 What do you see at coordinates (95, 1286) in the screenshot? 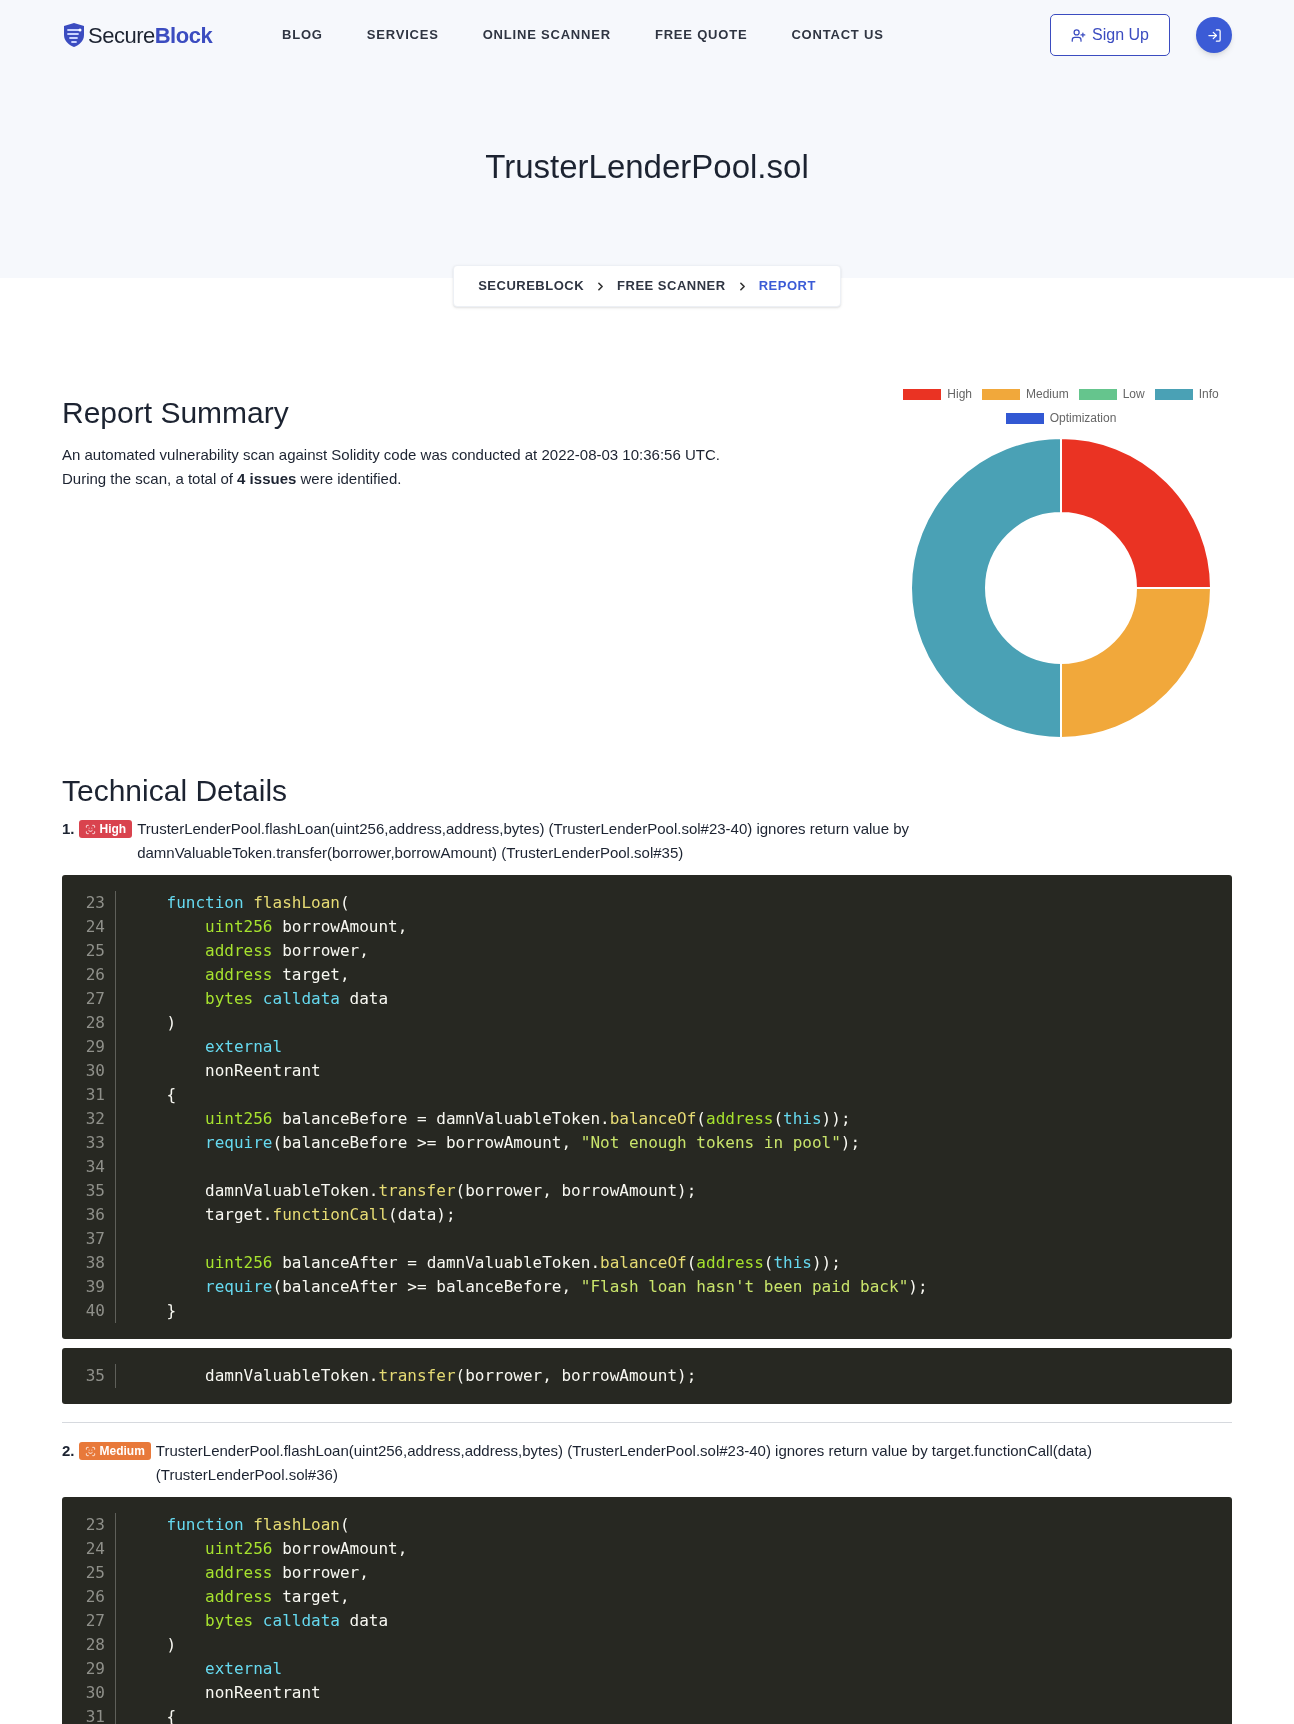
I see `line-number: 39` at bounding box center [95, 1286].